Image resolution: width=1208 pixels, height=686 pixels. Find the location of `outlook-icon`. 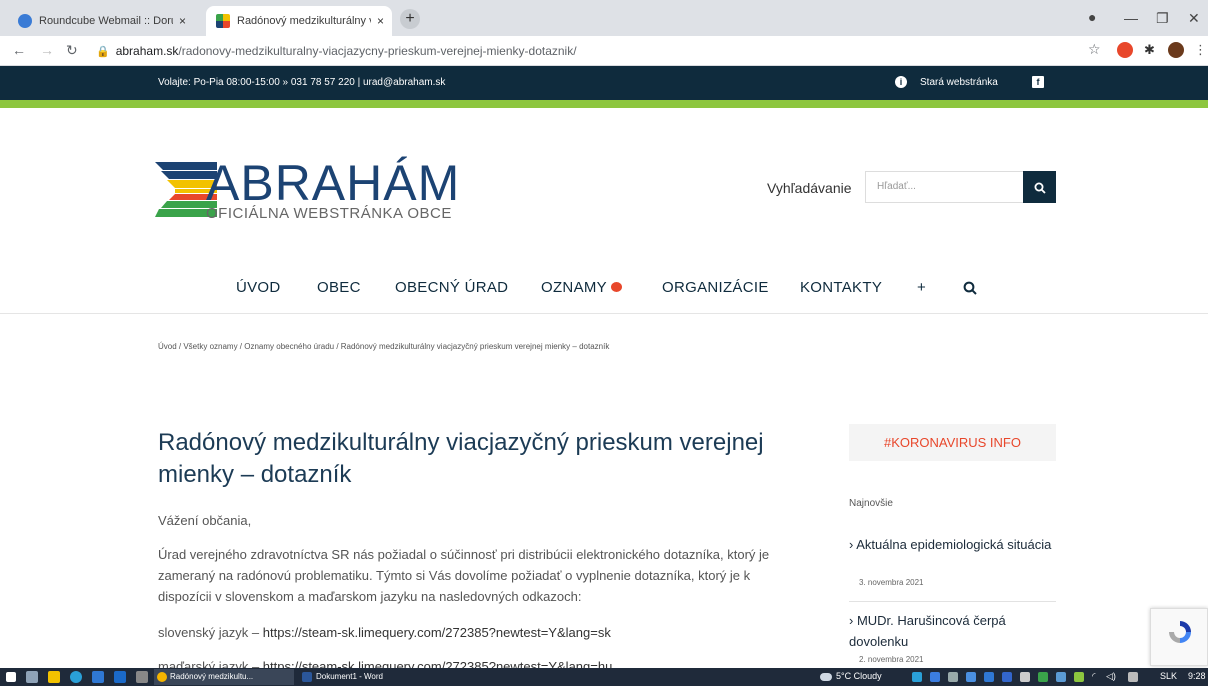

outlook-icon is located at coordinates (120, 677).